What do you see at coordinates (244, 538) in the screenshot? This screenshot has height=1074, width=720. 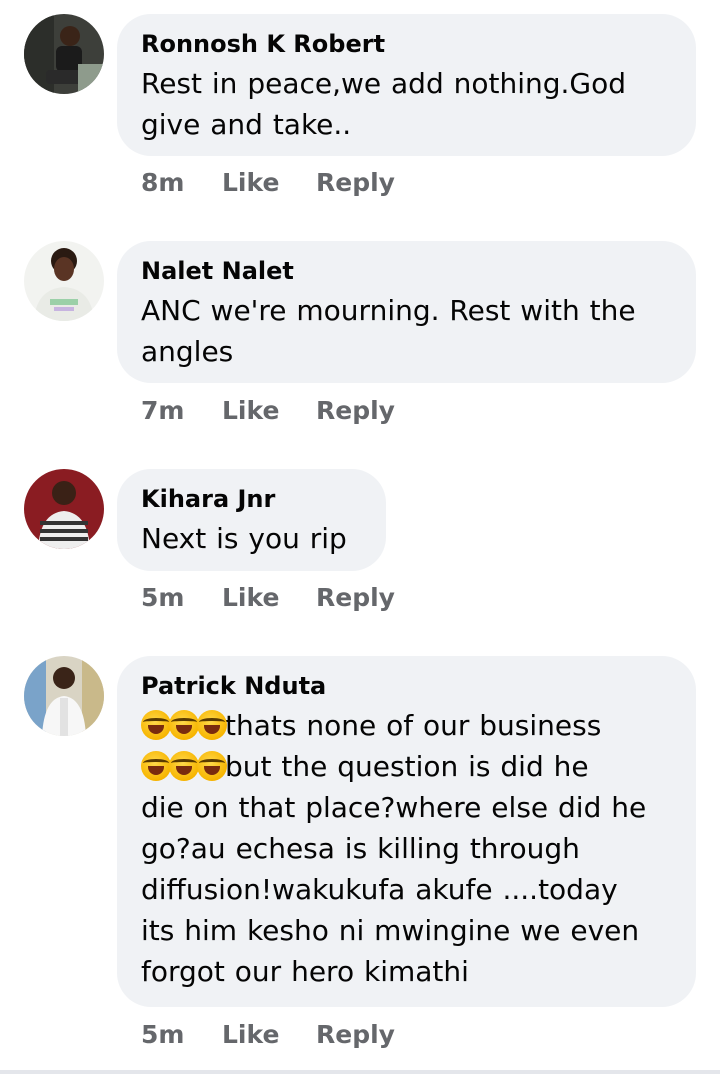 I see `comment-text-line: Next is you rip` at bounding box center [244, 538].